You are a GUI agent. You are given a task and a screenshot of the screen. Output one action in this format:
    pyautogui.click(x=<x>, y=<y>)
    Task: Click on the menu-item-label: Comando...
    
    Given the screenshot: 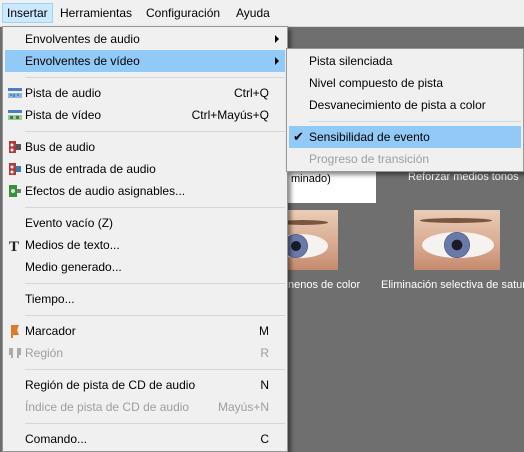 What is the action you would take?
    pyautogui.click(x=56, y=439)
    